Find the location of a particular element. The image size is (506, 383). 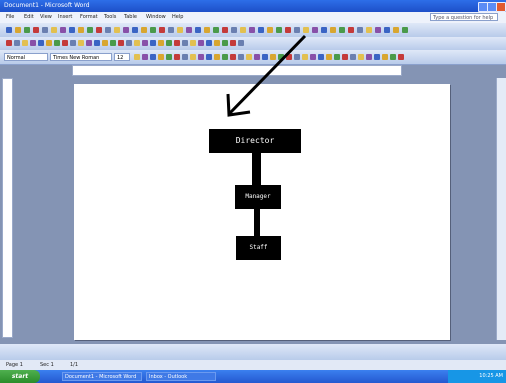

close-button is located at coordinates (501, 7).